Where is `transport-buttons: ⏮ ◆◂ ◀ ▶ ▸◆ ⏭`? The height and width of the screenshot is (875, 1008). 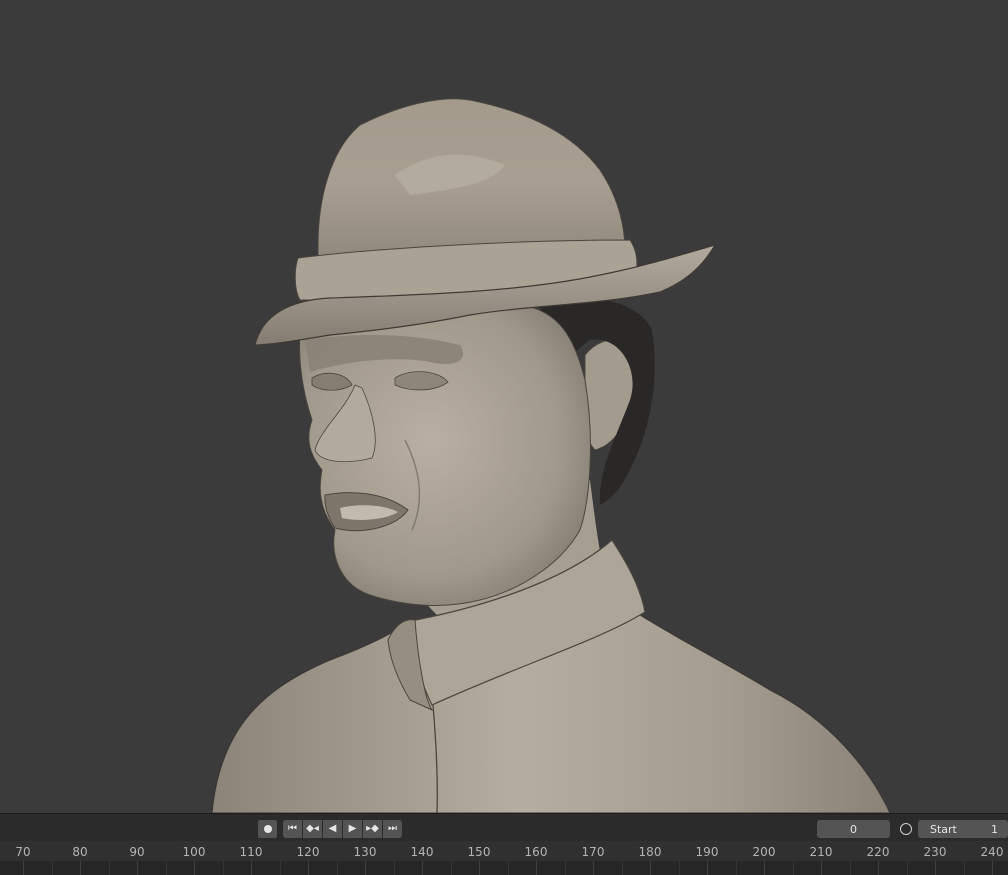 transport-buttons: ⏮ ◆◂ ◀ ▶ ▸◆ ⏭ is located at coordinates (342, 829).